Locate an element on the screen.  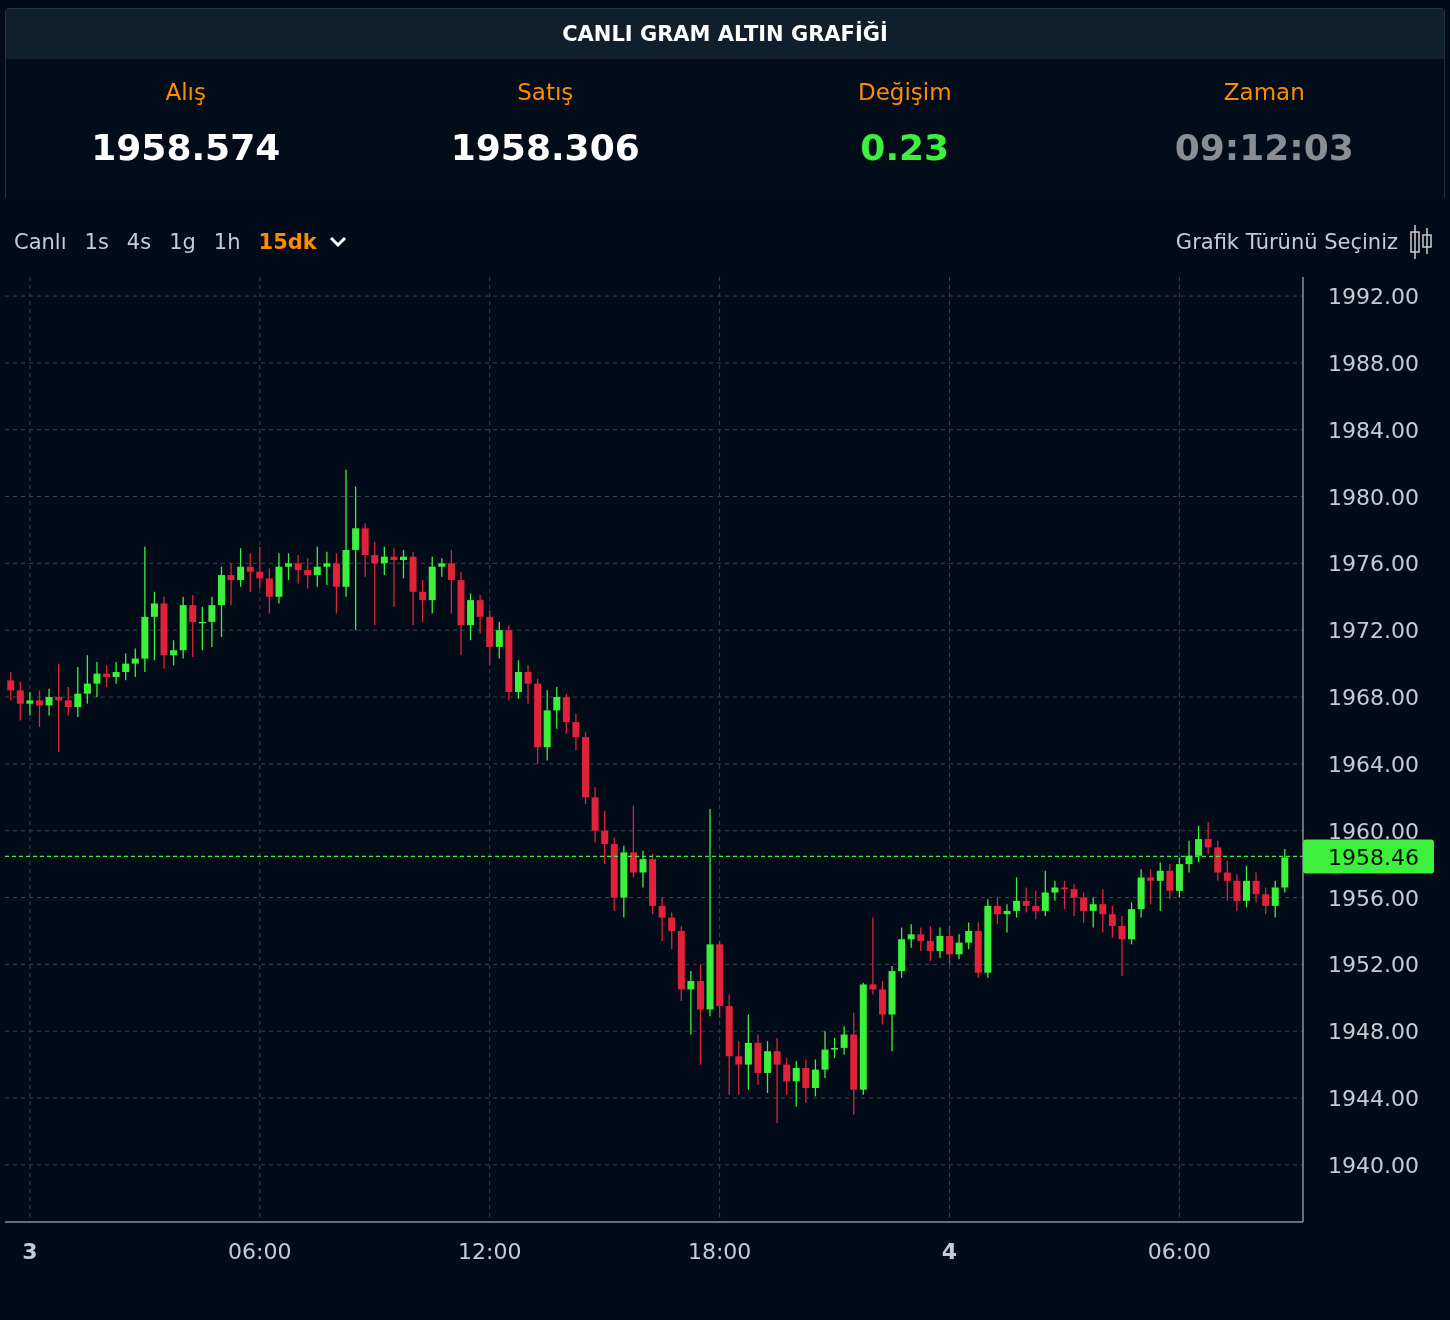
price-axis-label: 1944.00 is located at coordinates (1373, 1099).